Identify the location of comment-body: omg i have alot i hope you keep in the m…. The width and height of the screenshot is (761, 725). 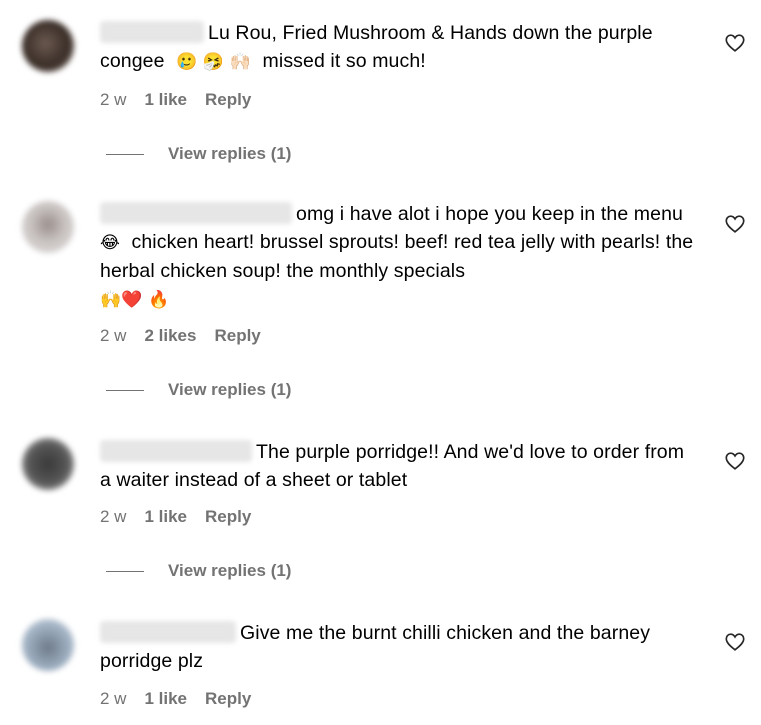
(489, 214).